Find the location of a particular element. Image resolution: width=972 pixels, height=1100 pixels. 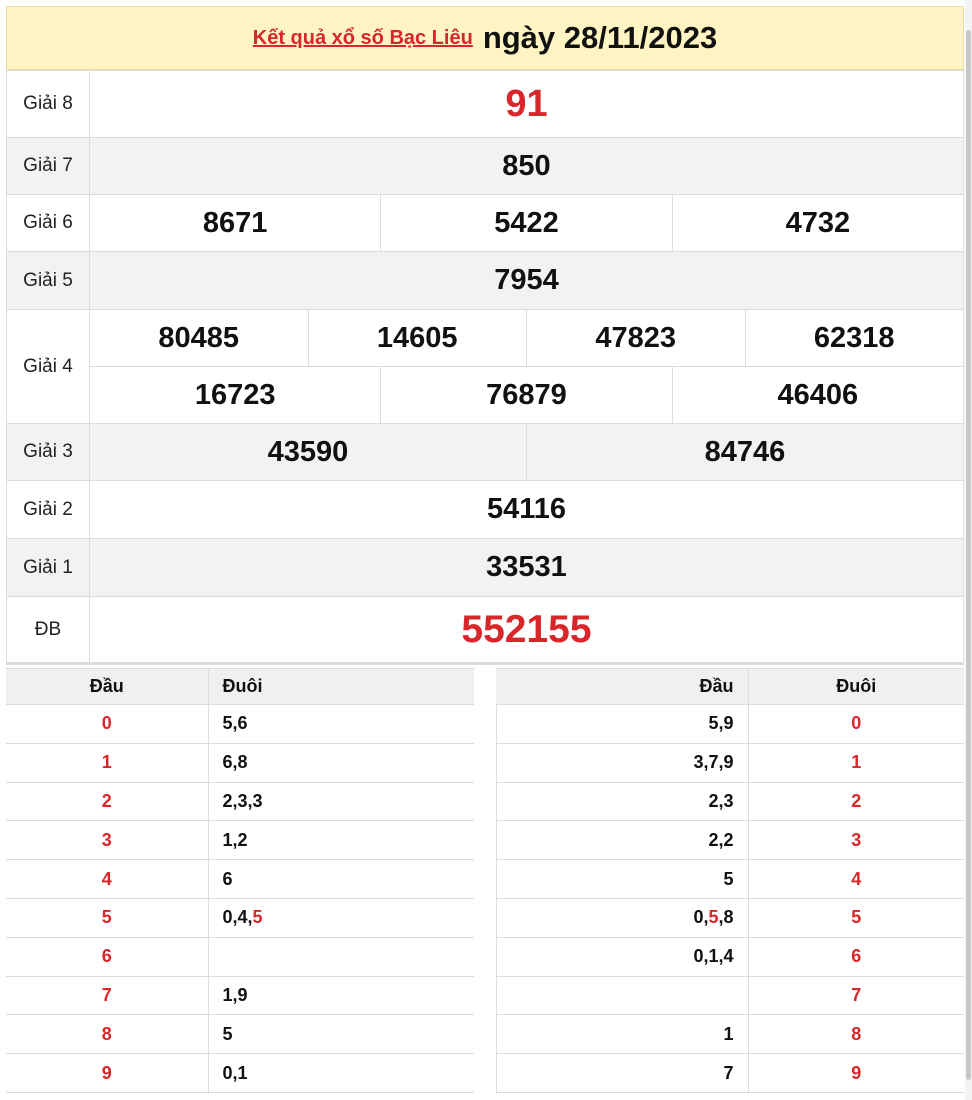

prize-row-g4-a: Giải 4 80485 14605 47823 62318 is located at coordinates (485, 366).